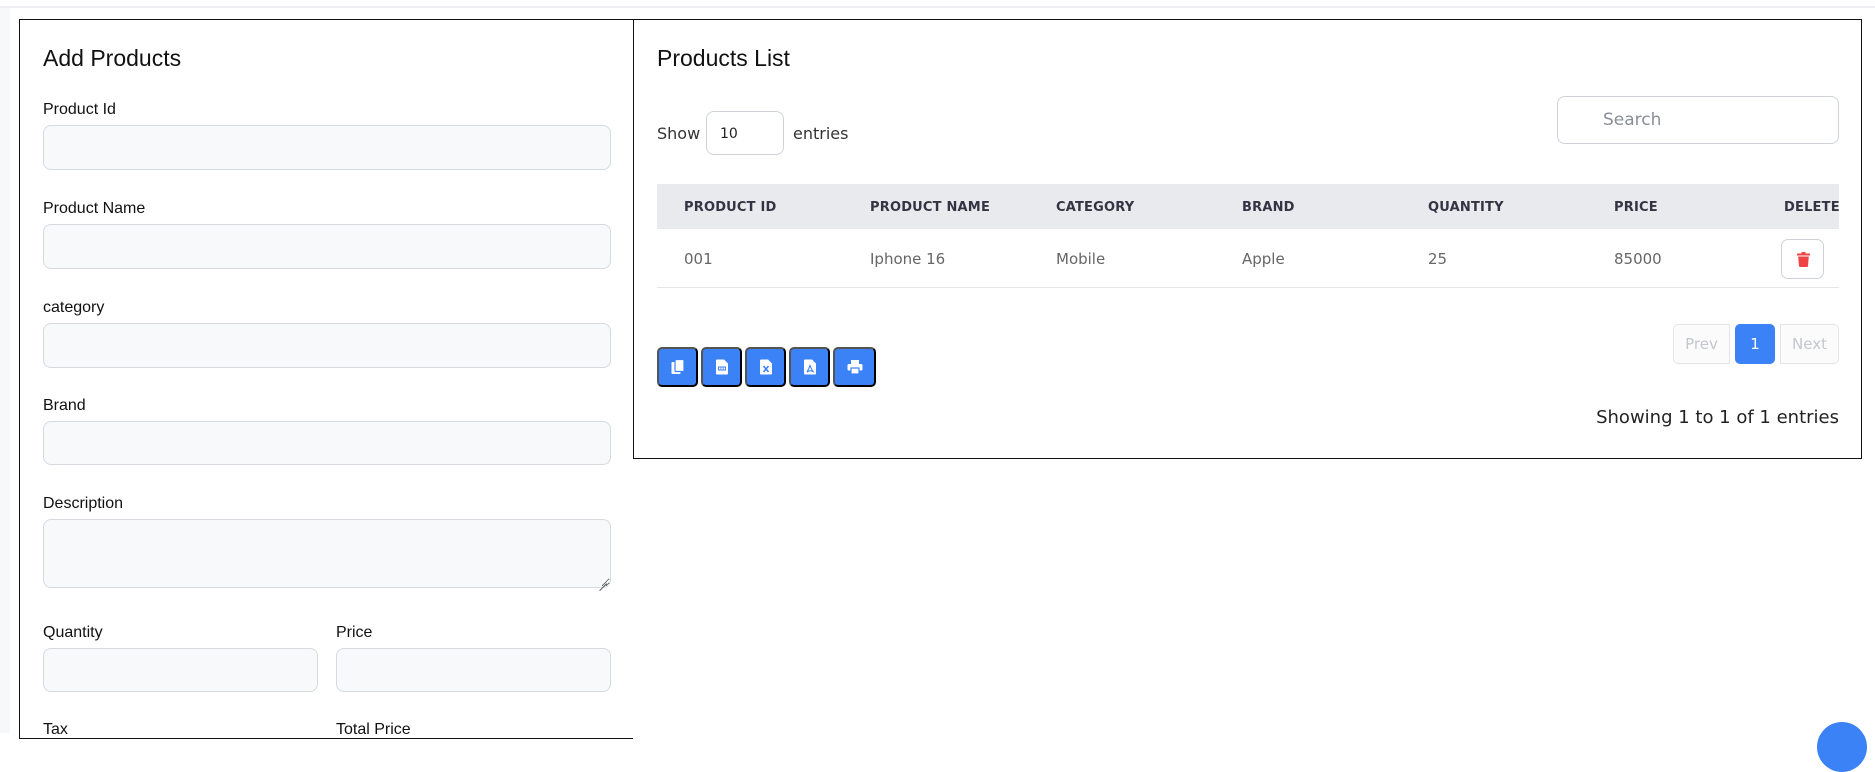  I want to click on category-field-wrap, so click(327, 345).